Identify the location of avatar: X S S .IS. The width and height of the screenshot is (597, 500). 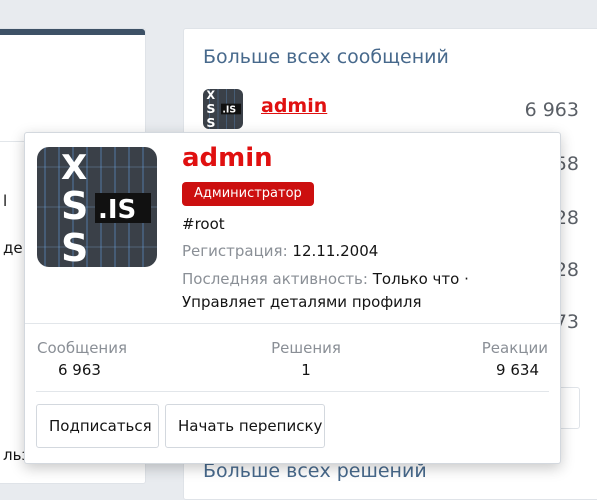
(223, 109).